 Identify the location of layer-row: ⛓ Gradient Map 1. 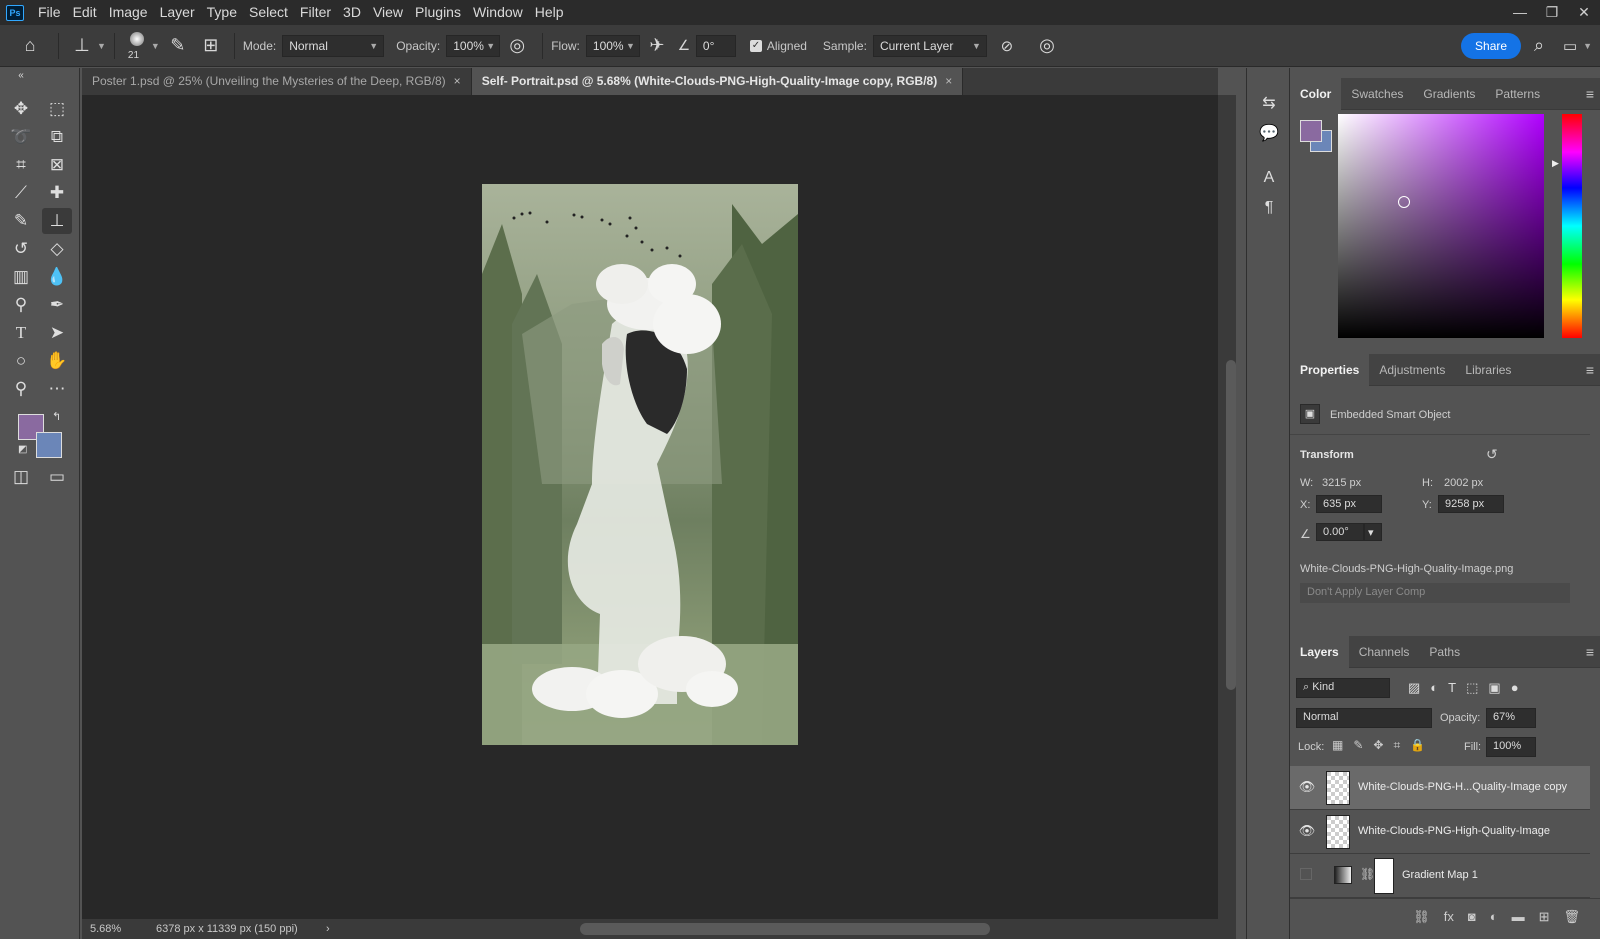
(1440, 876).